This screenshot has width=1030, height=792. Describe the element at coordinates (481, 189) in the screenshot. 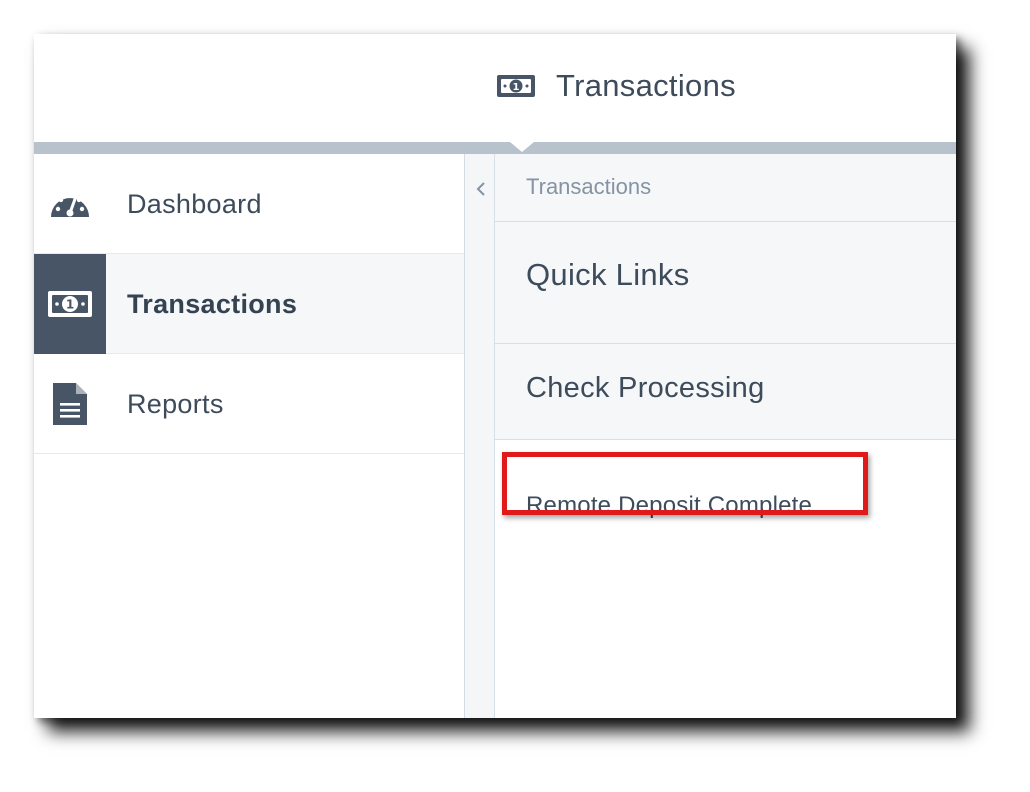

I see `chevron-left-icon` at that location.